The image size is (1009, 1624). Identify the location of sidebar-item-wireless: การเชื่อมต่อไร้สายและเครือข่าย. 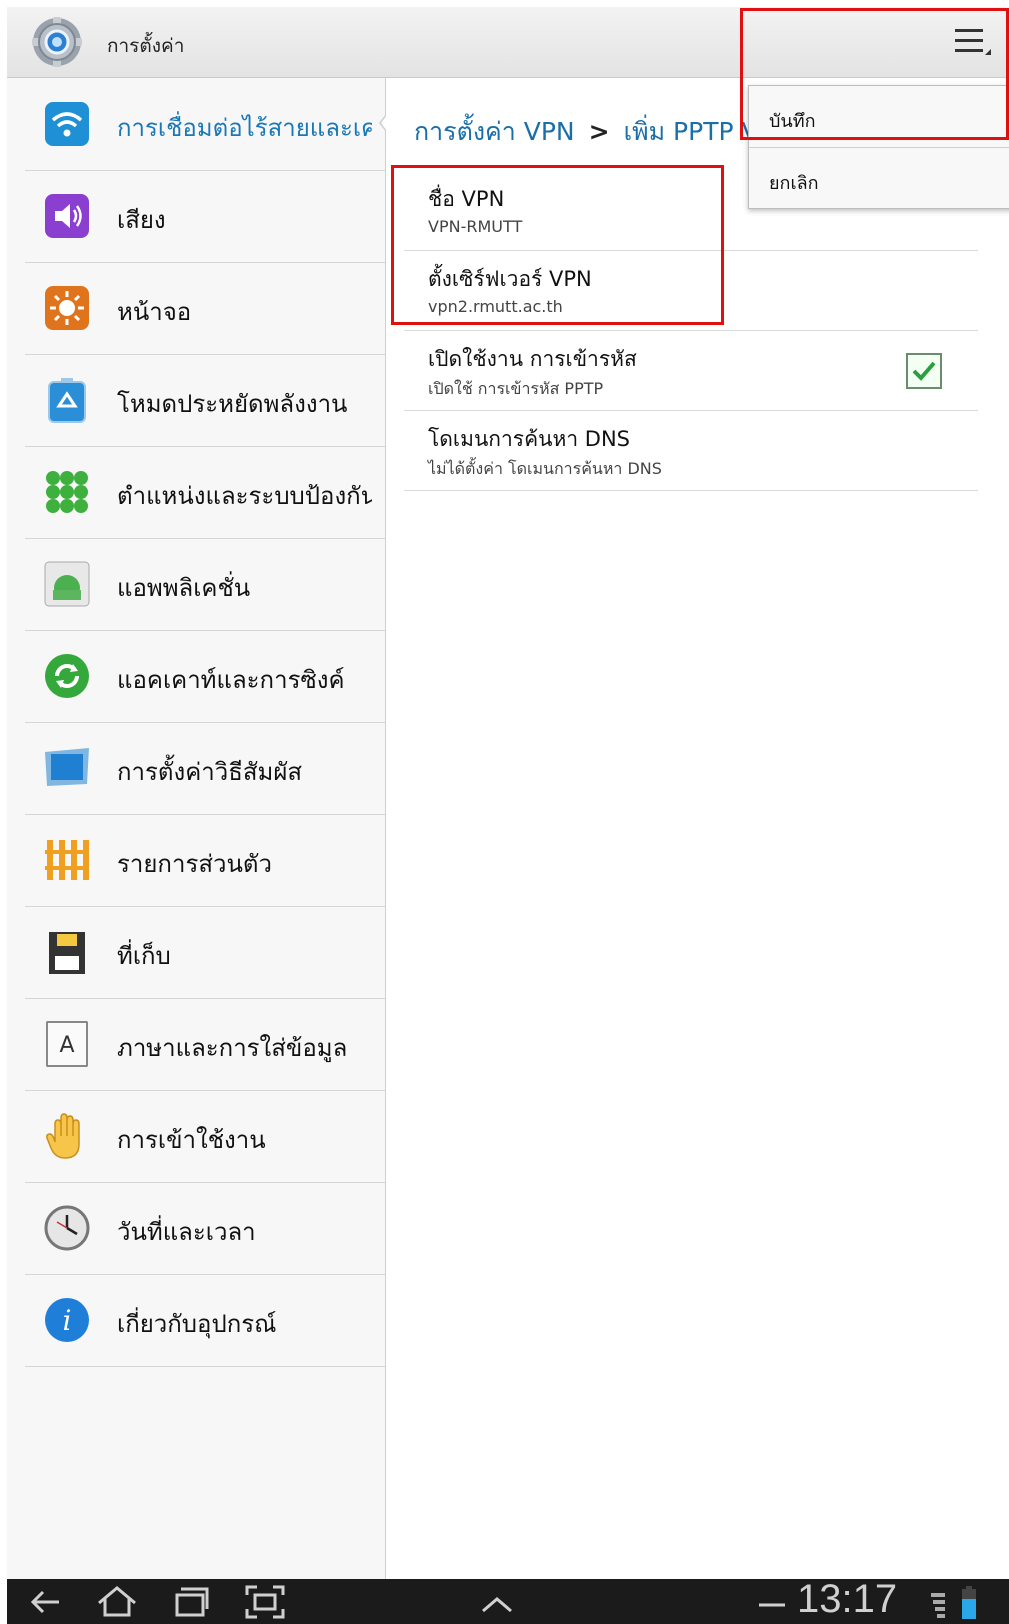
(205, 124).